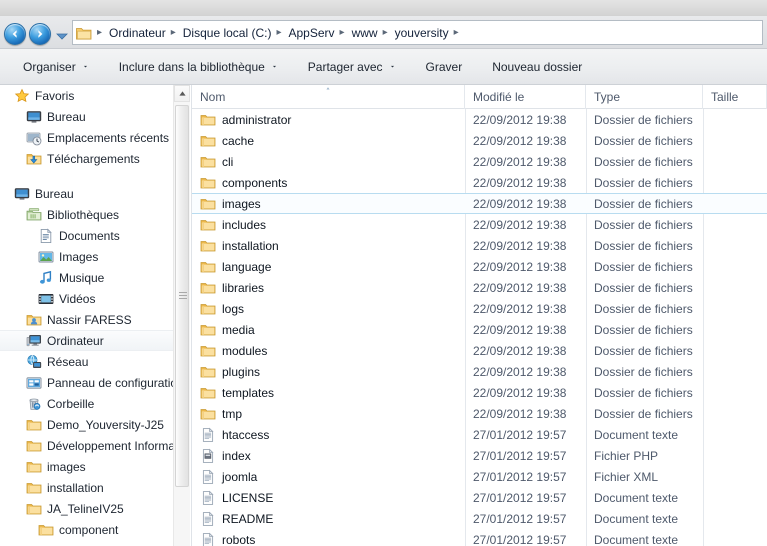 Image resolution: width=767 pixels, height=546 pixels. What do you see at coordinates (86, 403) in the screenshot?
I see `sidebar-item-corbeille: Corbeille` at bounding box center [86, 403].